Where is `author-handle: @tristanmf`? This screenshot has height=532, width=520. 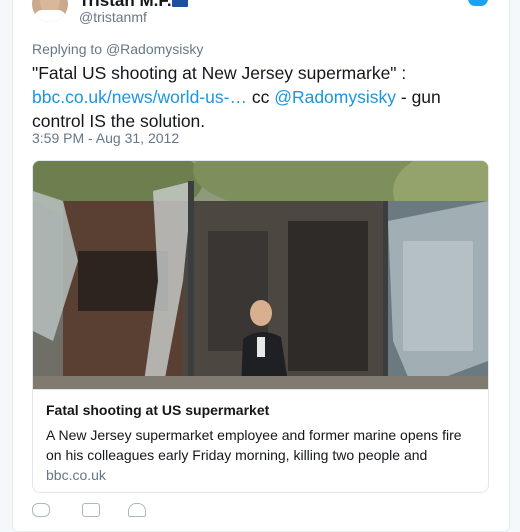 author-handle: @tristanmf is located at coordinates (113, 17).